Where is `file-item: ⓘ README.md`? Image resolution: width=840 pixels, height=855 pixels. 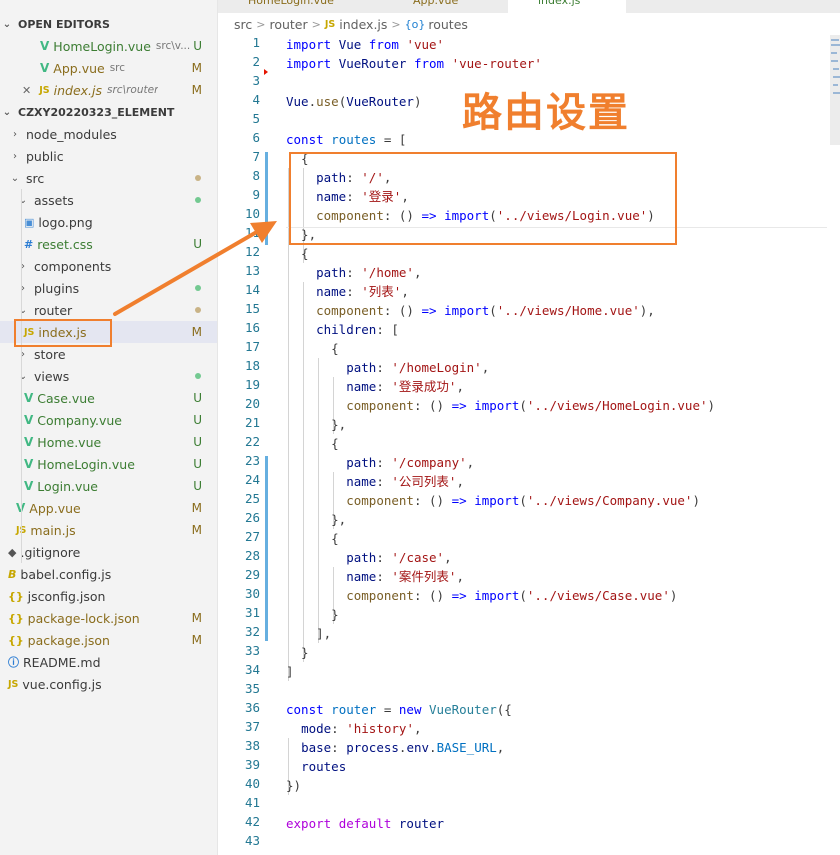 file-item: ⓘ README.md is located at coordinates (108, 662).